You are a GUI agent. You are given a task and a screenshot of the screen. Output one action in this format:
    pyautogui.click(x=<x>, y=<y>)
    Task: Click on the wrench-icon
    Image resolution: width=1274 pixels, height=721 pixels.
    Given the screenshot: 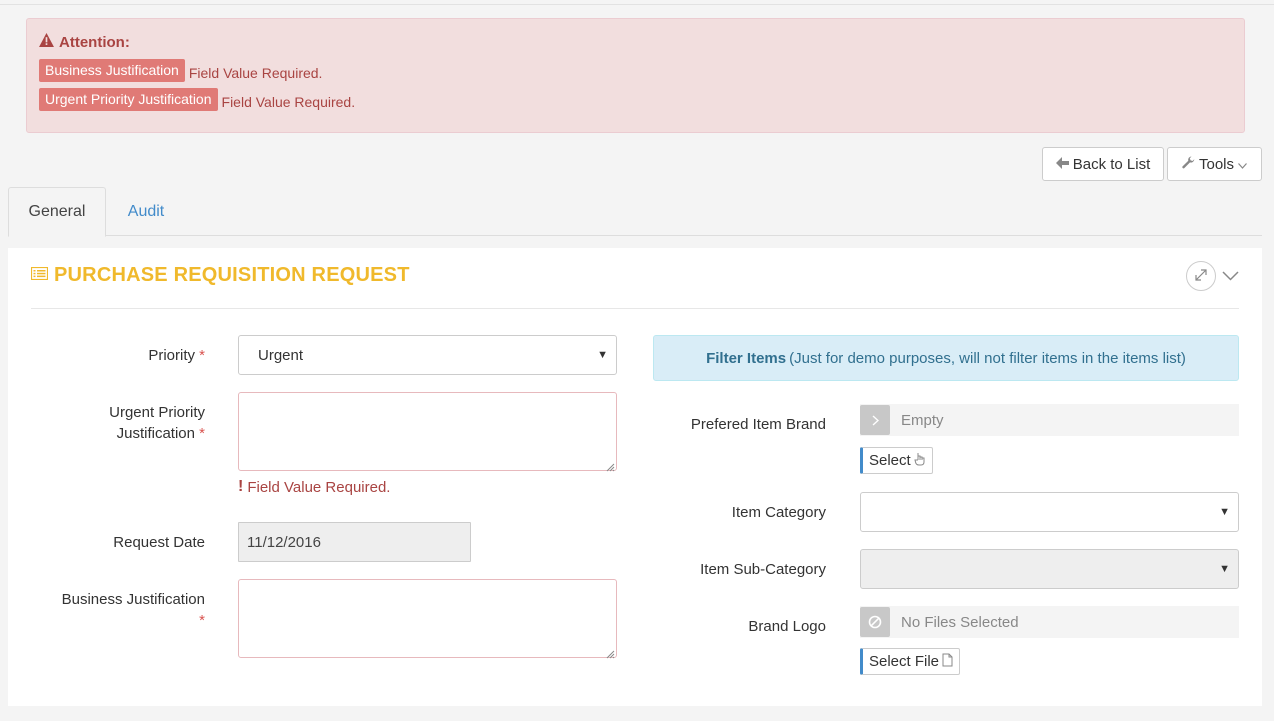 What is the action you would take?
    pyautogui.click(x=1188, y=164)
    